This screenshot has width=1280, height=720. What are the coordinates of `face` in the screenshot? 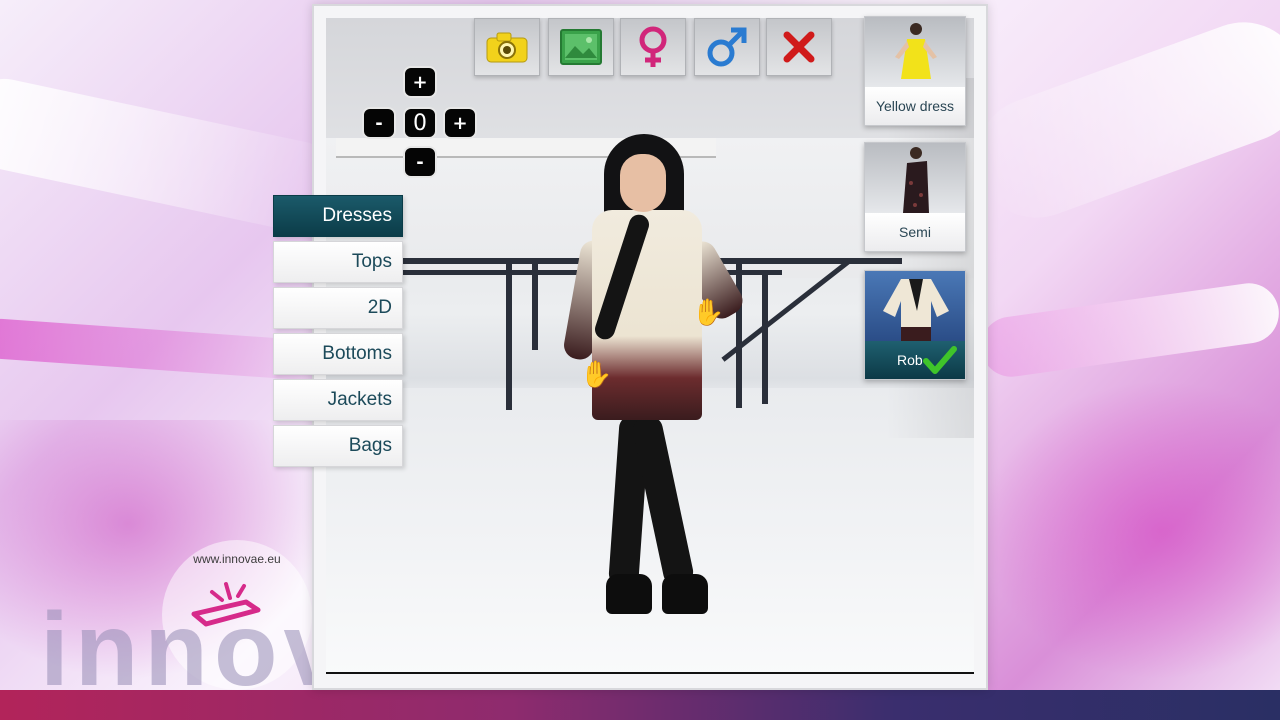 It's located at (643, 183).